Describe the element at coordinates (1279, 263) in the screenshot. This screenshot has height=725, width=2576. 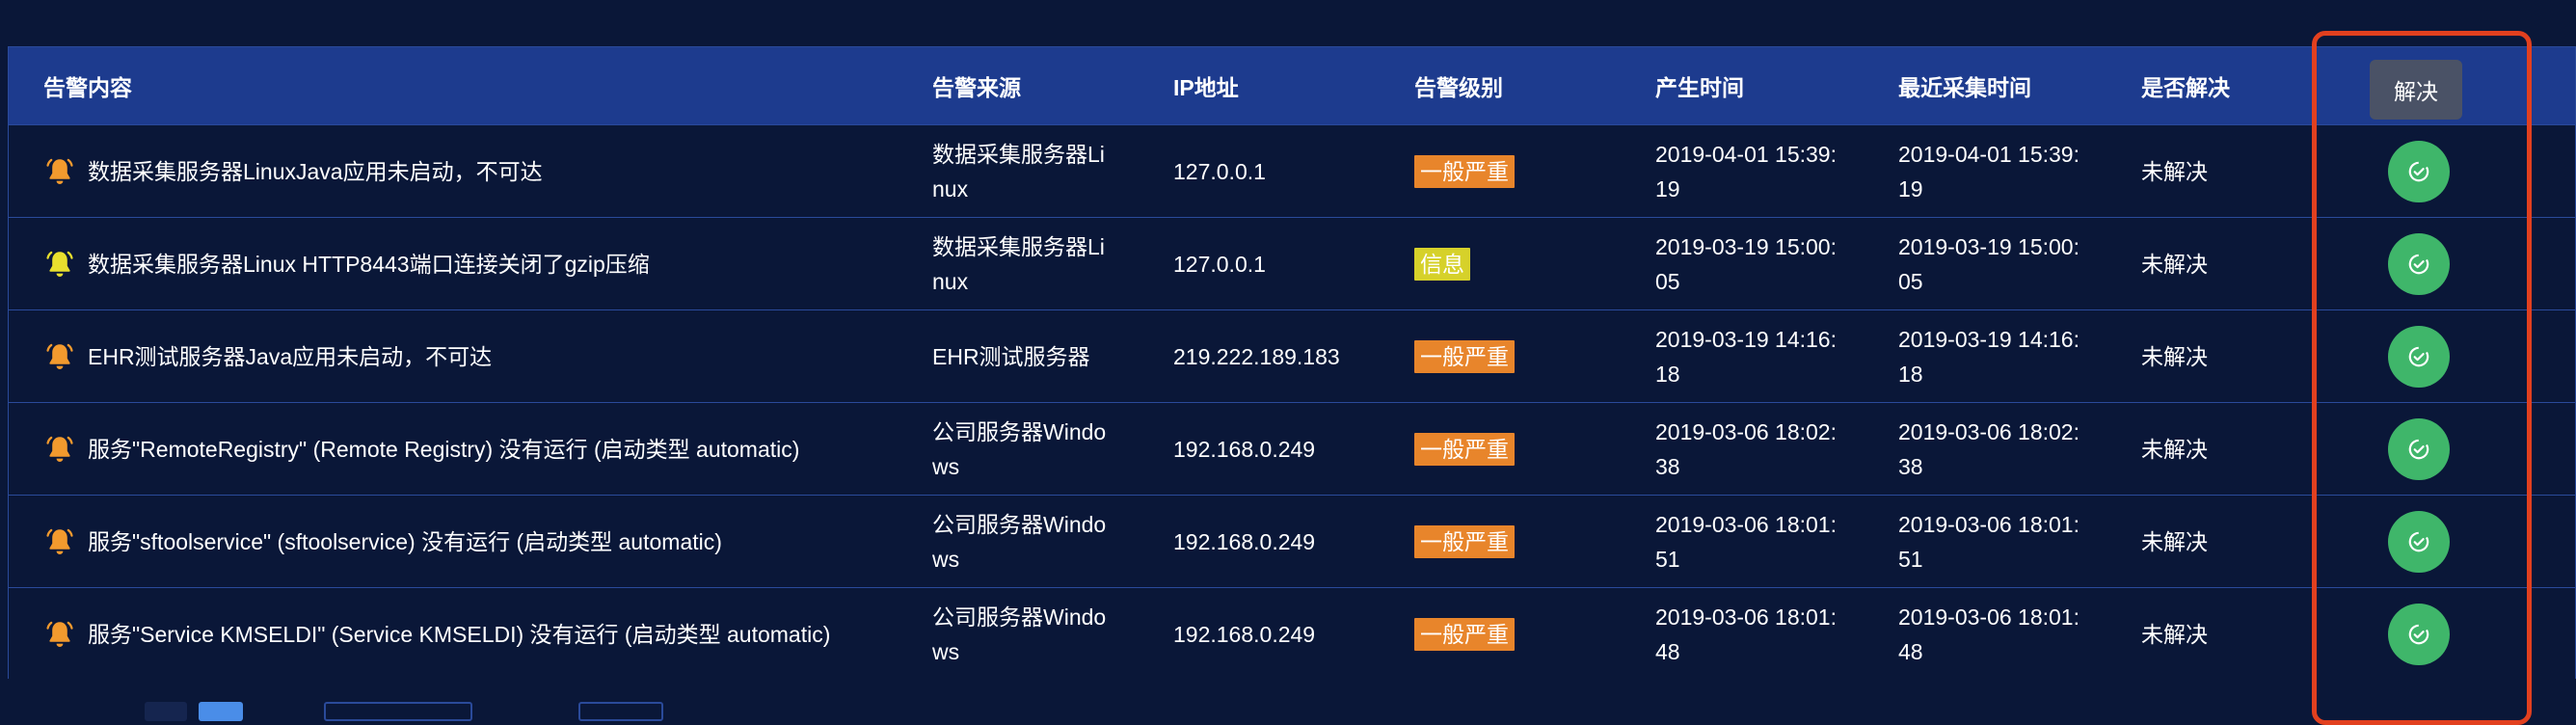
I see `alert-ip-cell: 127.0.0.1` at that location.